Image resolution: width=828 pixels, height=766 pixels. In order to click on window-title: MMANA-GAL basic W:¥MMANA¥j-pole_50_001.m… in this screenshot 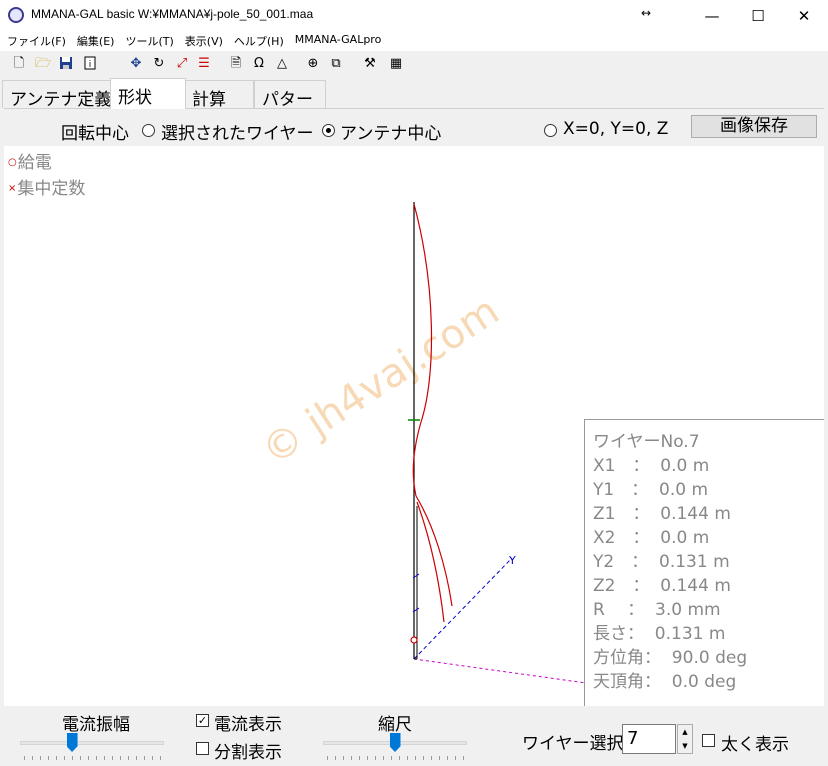, I will do `click(172, 14)`.